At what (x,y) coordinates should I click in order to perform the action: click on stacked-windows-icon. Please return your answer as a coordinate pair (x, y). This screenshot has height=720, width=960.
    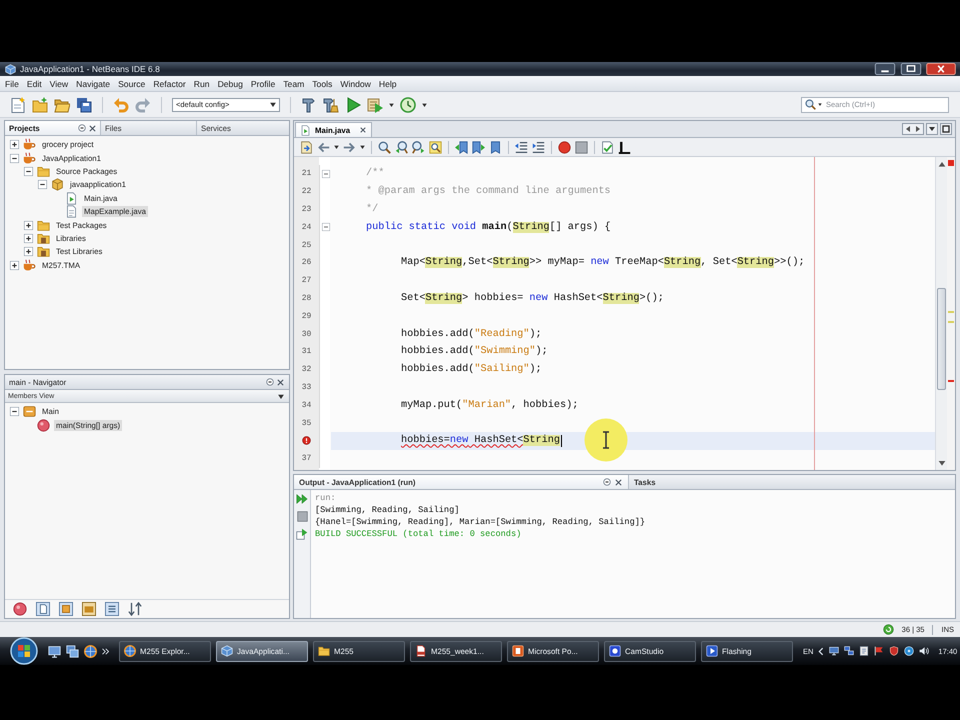
    Looking at the image, I should click on (72, 651).